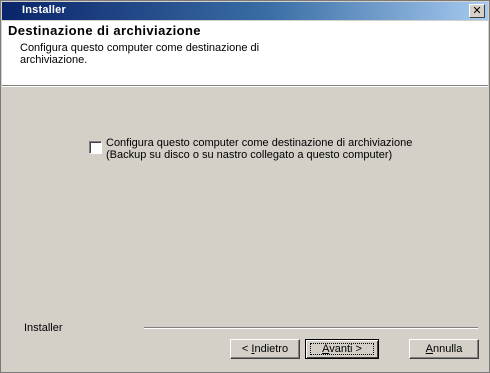  What do you see at coordinates (447, 349) in the screenshot?
I see `cancel-rest: nnulla` at bounding box center [447, 349].